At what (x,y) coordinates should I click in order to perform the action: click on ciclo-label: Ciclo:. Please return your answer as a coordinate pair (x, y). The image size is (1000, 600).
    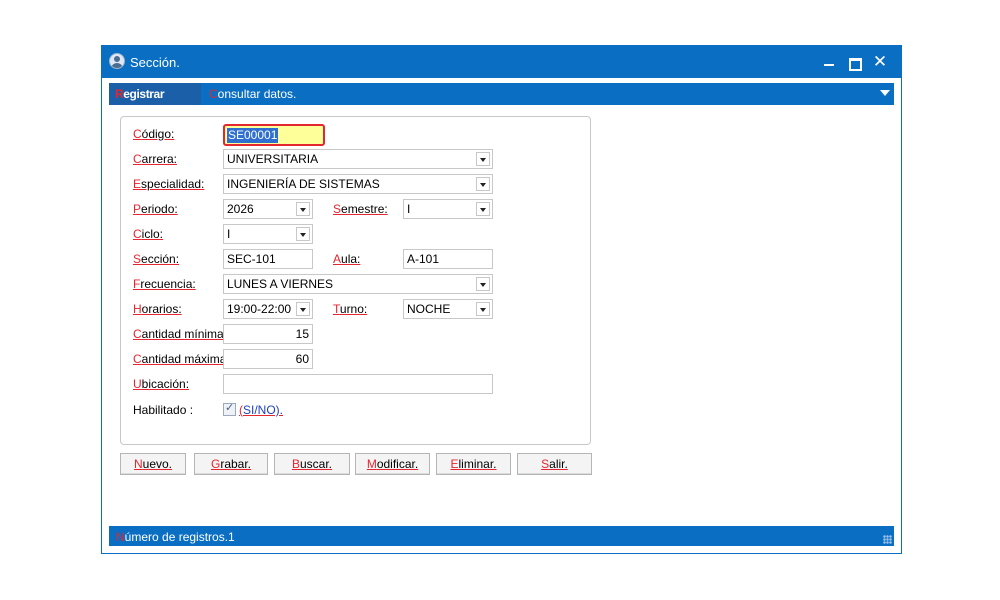
    Looking at the image, I should click on (148, 234).